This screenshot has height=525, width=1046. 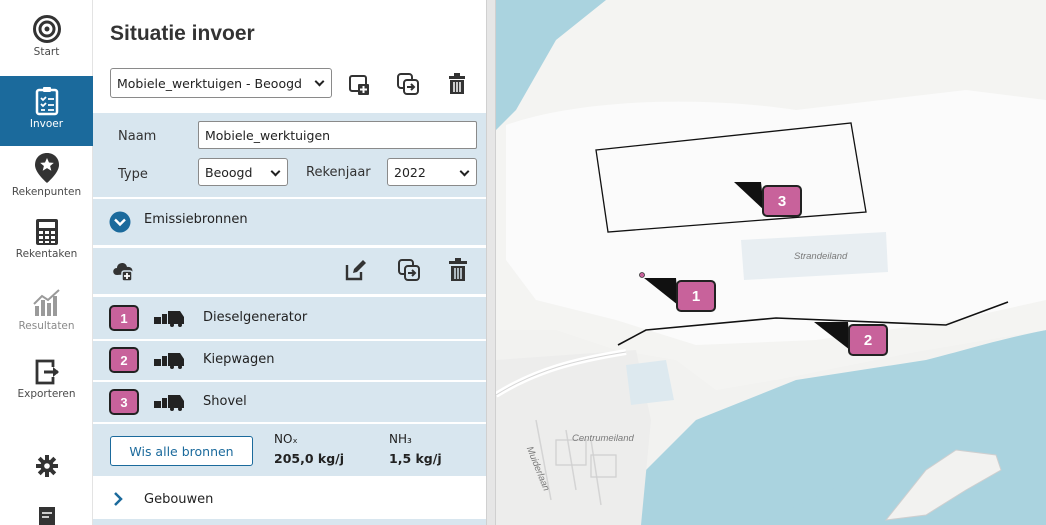 I want to click on bar-chart-icon, so click(x=46, y=302).